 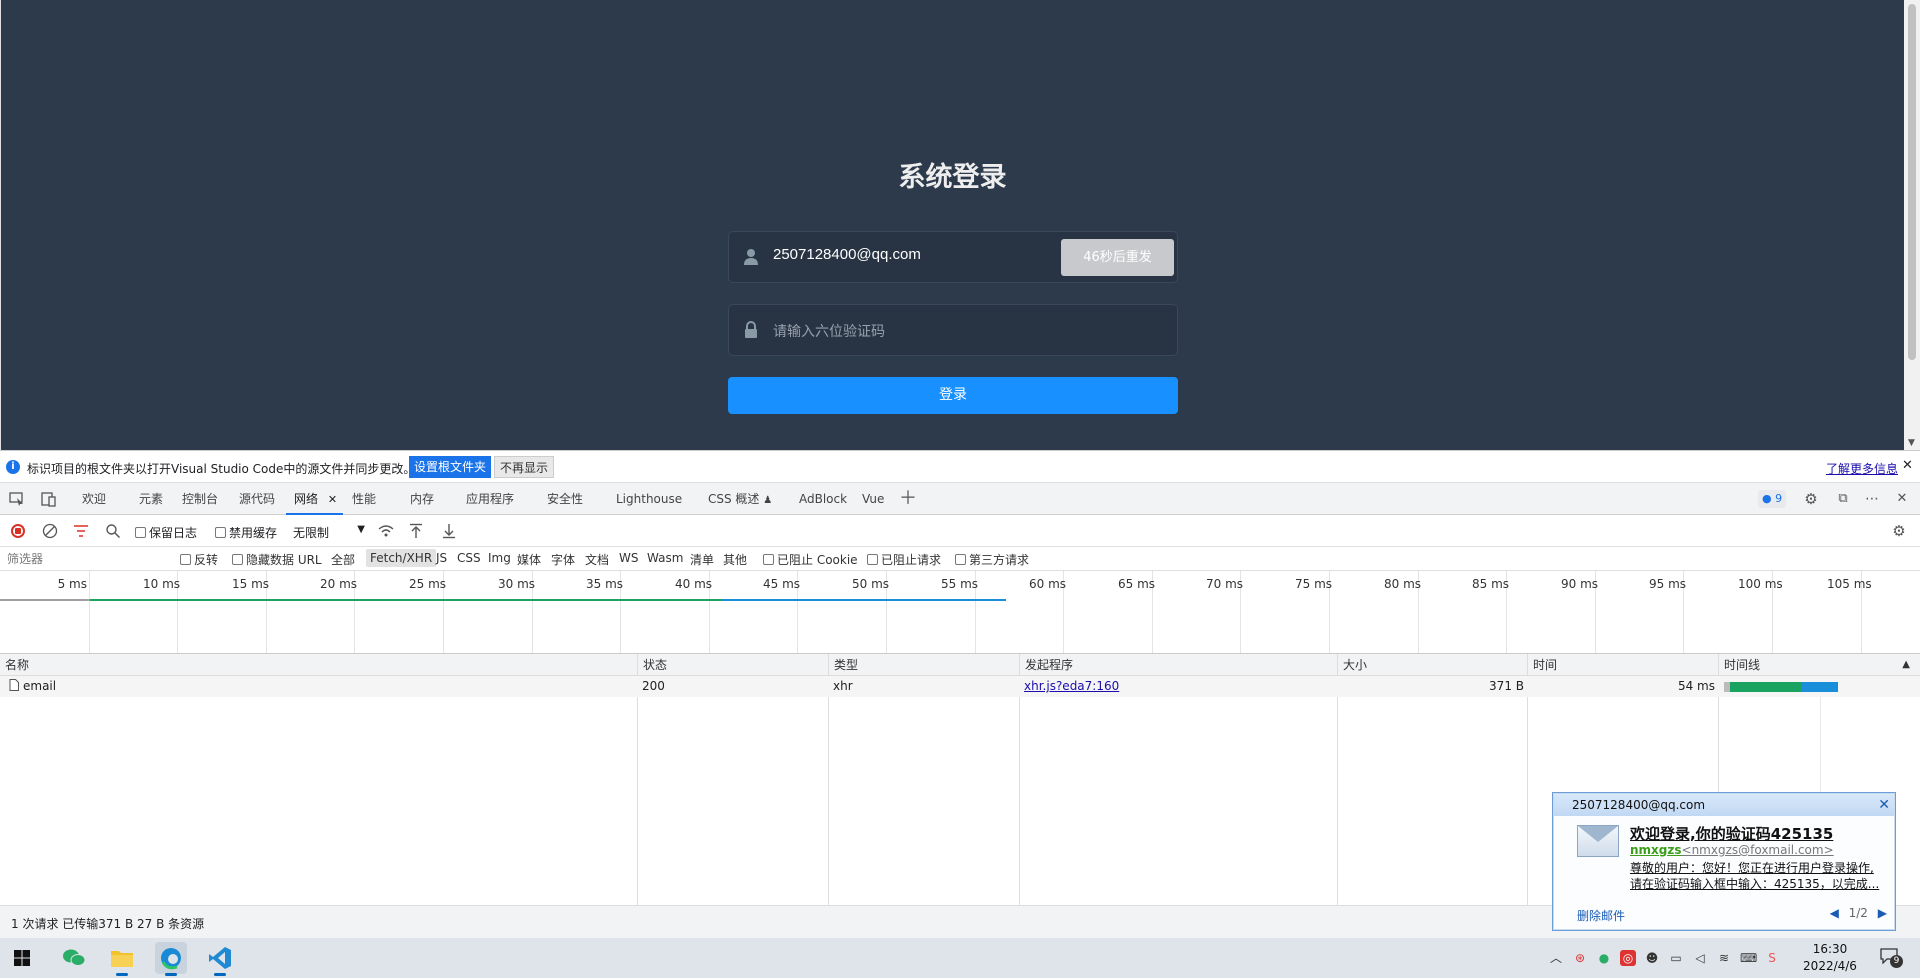 What do you see at coordinates (416, 531) in the screenshot?
I see `import-har-icon` at bounding box center [416, 531].